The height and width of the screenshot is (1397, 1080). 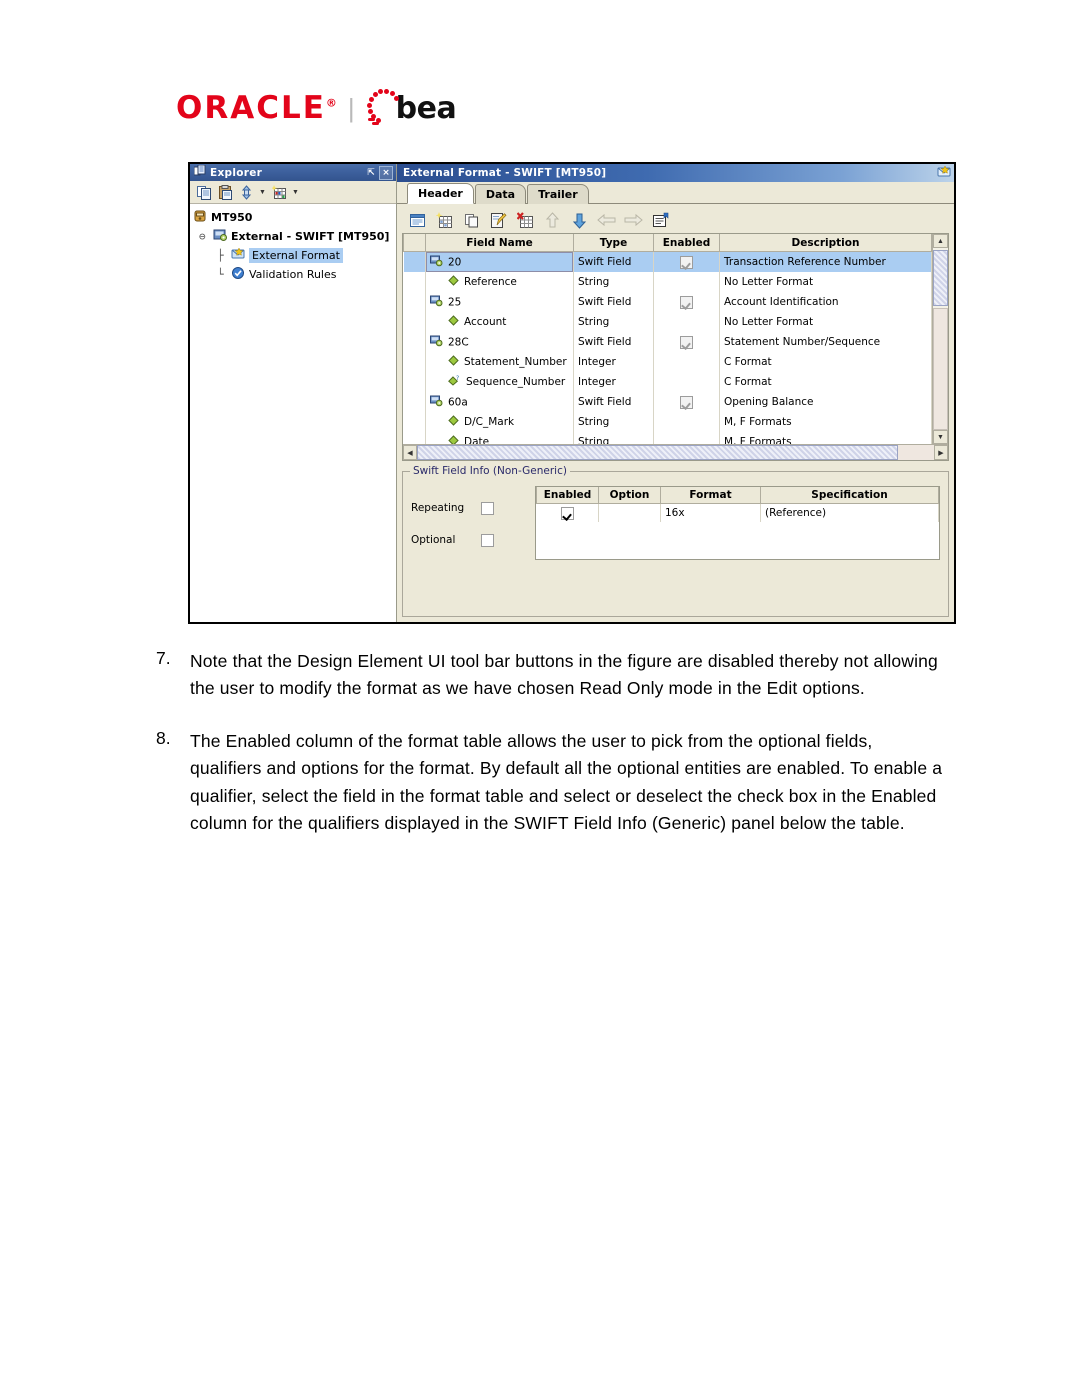 I want to click on repeating-checkbox, so click(x=487, y=508).